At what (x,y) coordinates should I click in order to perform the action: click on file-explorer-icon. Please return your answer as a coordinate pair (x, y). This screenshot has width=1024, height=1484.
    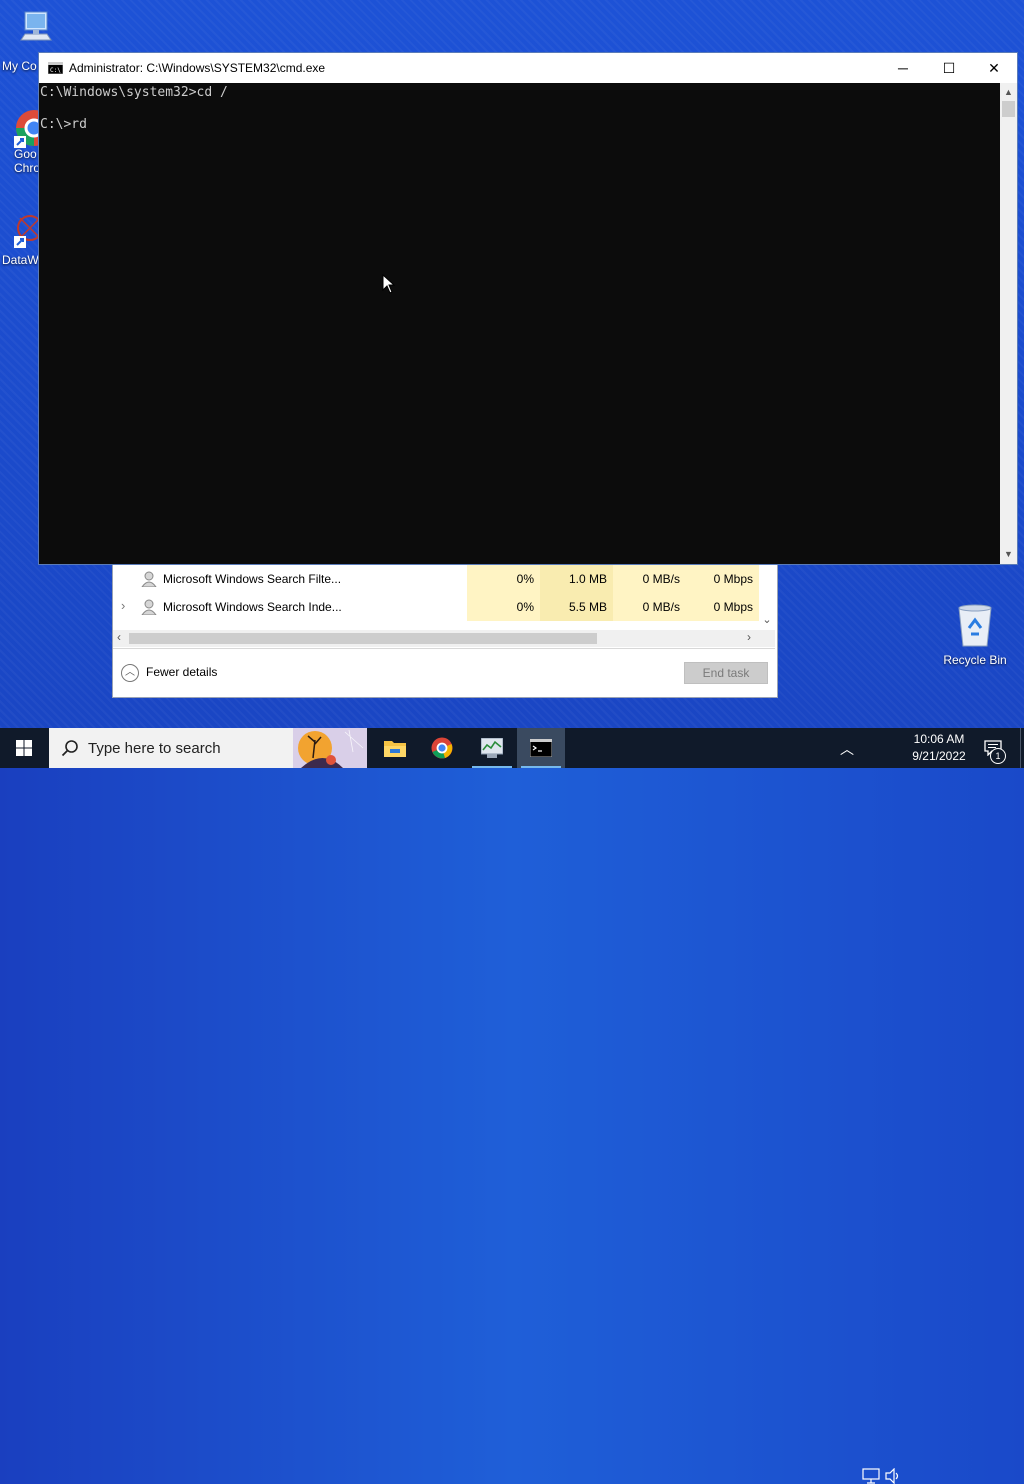
    Looking at the image, I should click on (395, 749).